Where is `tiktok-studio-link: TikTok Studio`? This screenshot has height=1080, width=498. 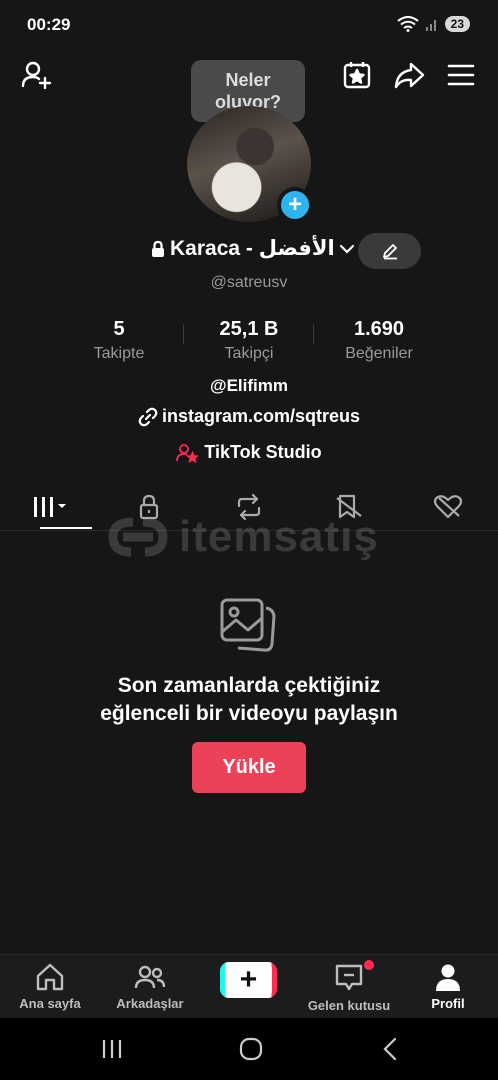
tiktok-studio-link: TikTok Studio is located at coordinates (249, 452).